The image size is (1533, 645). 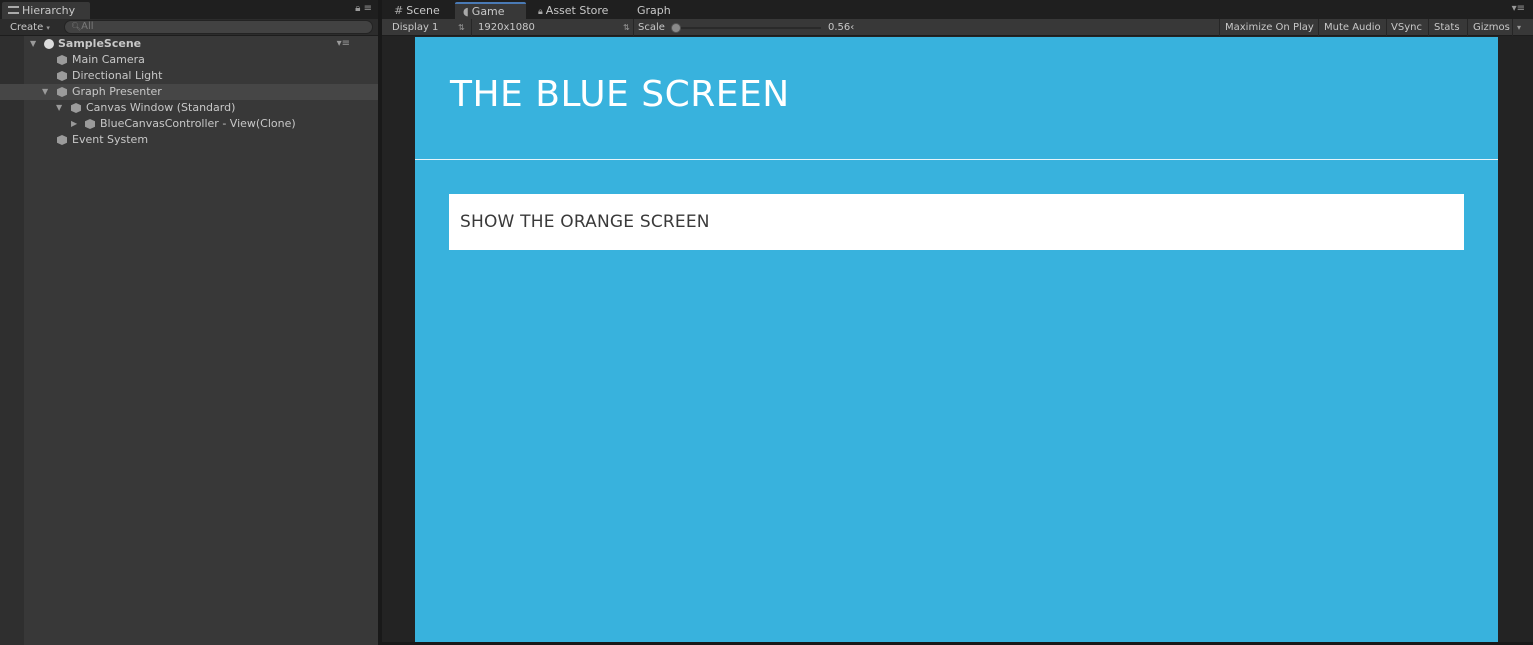 I want to click on stats-toggle: Stats, so click(x=1447, y=27).